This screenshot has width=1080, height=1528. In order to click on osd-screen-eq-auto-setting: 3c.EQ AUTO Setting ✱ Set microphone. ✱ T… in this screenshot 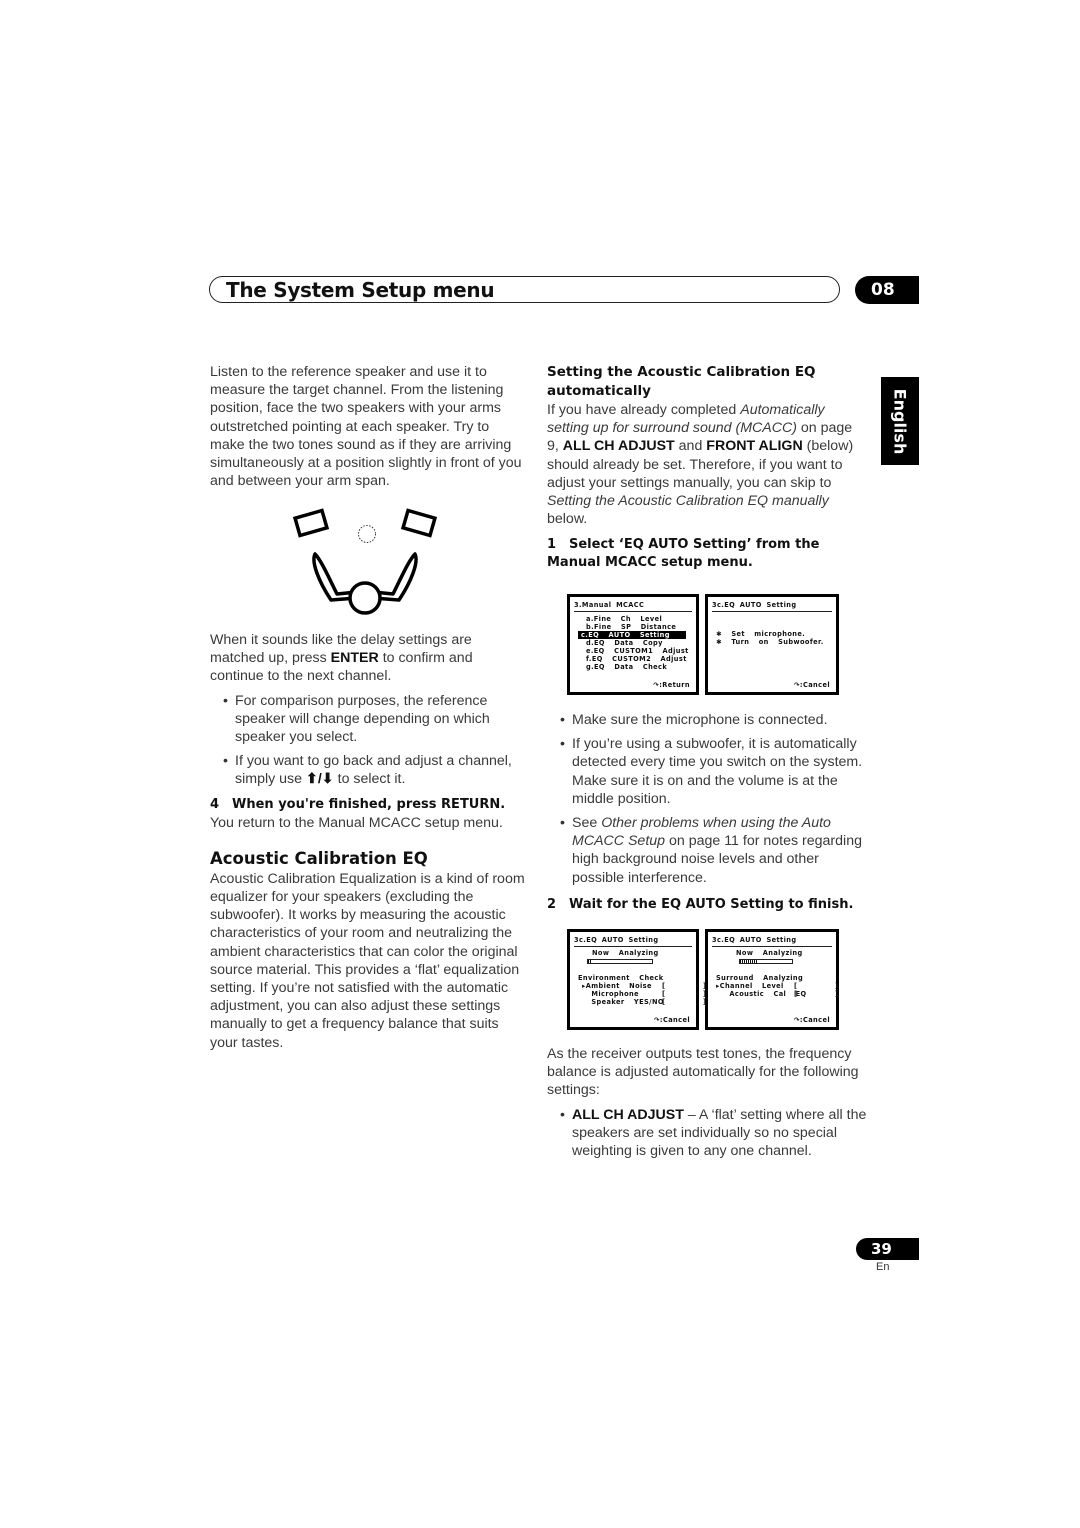, I will do `click(772, 644)`.